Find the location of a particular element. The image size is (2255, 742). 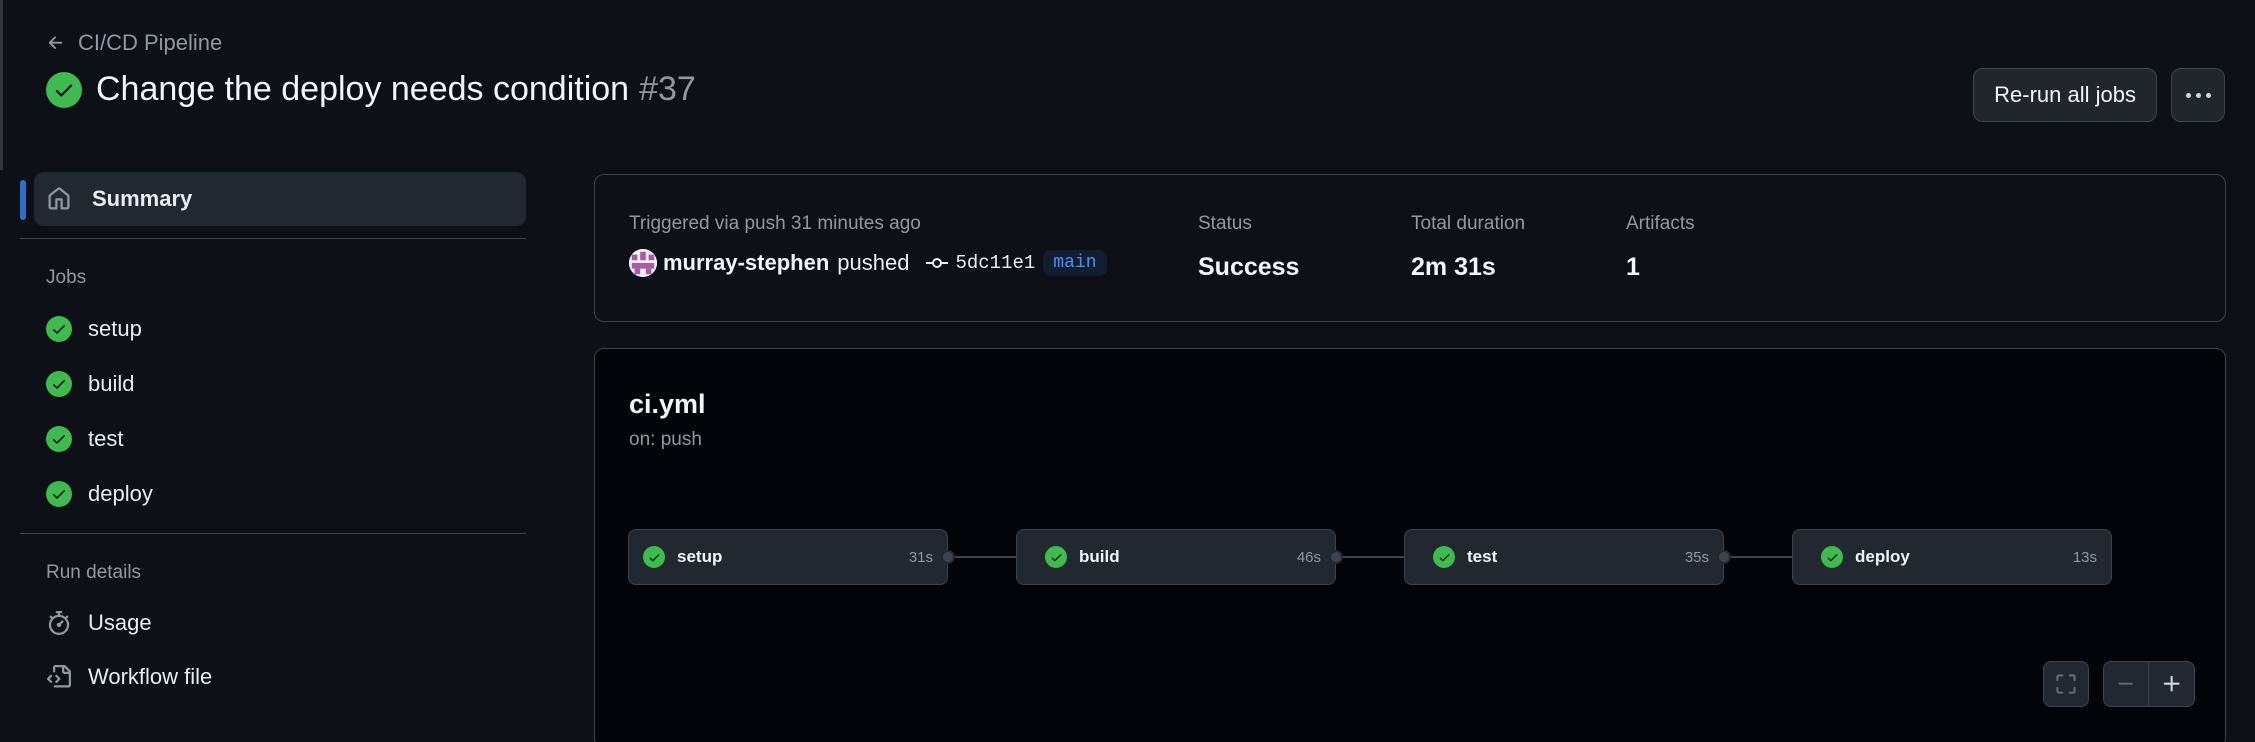

sidebar-item-usage: Usage is located at coordinates (273, 623).